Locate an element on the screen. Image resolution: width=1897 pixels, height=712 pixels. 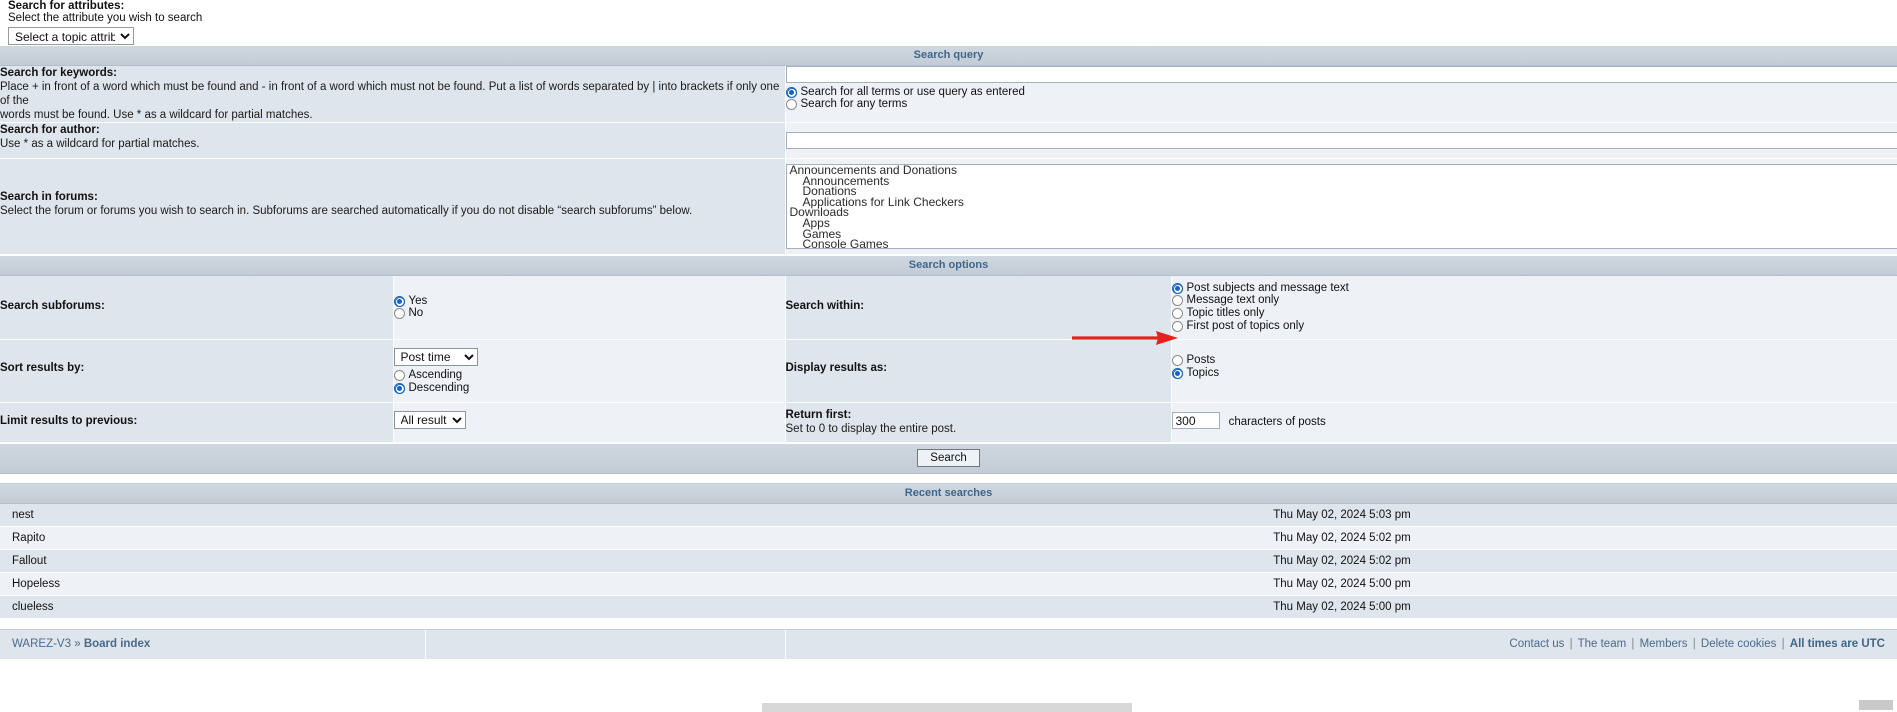
subforums-within-row: Search subforums: Yes No Search within: is located at coordinates (948, 308).